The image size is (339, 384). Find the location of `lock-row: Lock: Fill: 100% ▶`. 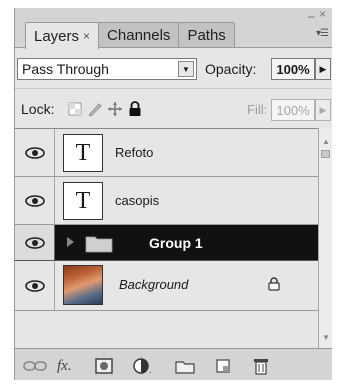

lock-row: Lock: Fill: 100% ▶ is located at coordinates (173, 108).